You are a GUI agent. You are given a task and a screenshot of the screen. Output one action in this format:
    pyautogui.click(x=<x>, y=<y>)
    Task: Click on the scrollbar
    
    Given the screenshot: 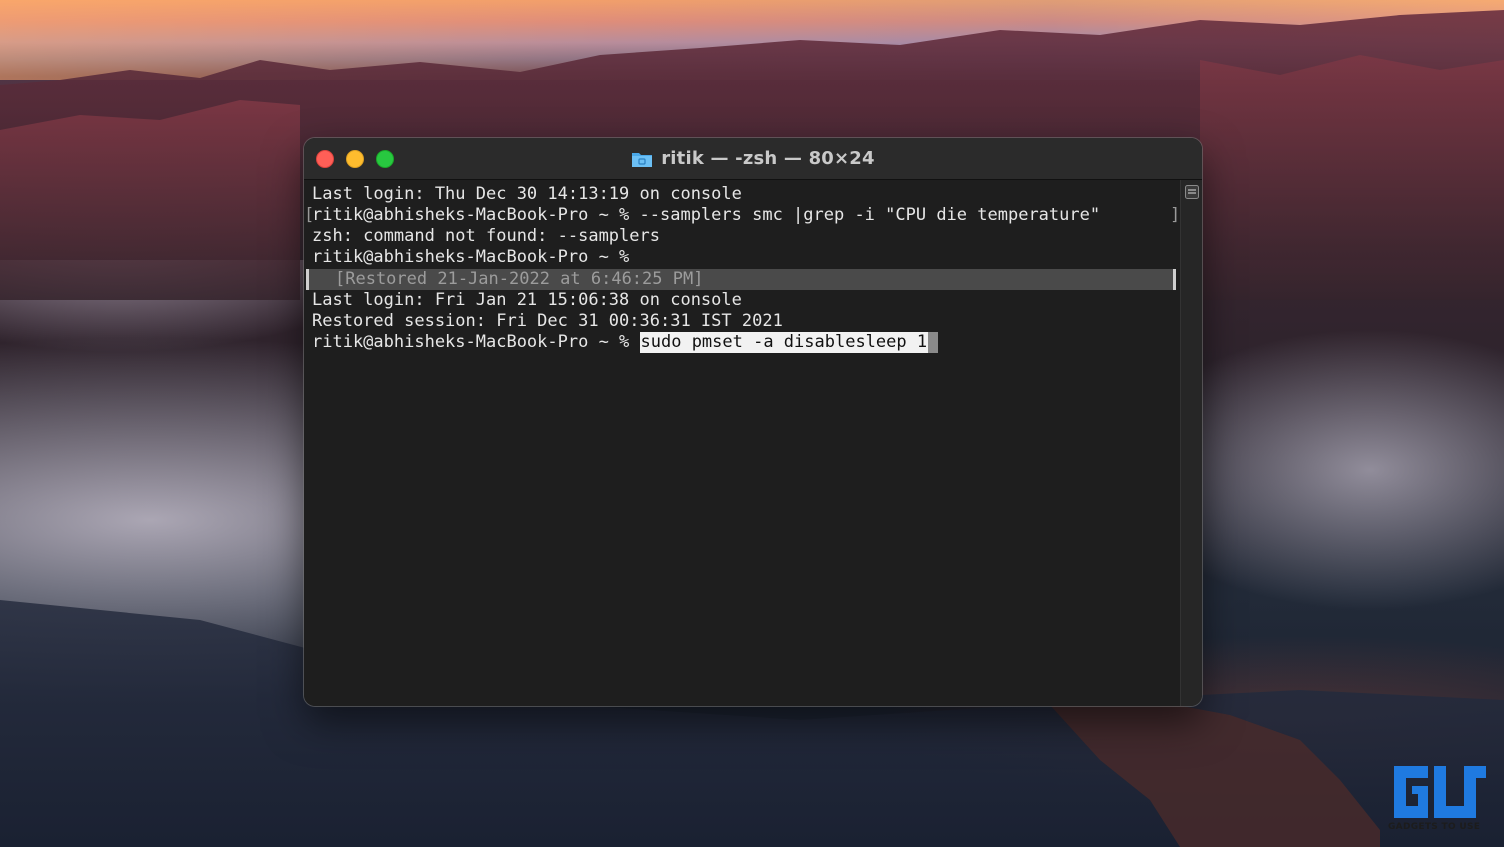 What is the action you would take?
    pyautogui.click(x=1191, y=443)
    